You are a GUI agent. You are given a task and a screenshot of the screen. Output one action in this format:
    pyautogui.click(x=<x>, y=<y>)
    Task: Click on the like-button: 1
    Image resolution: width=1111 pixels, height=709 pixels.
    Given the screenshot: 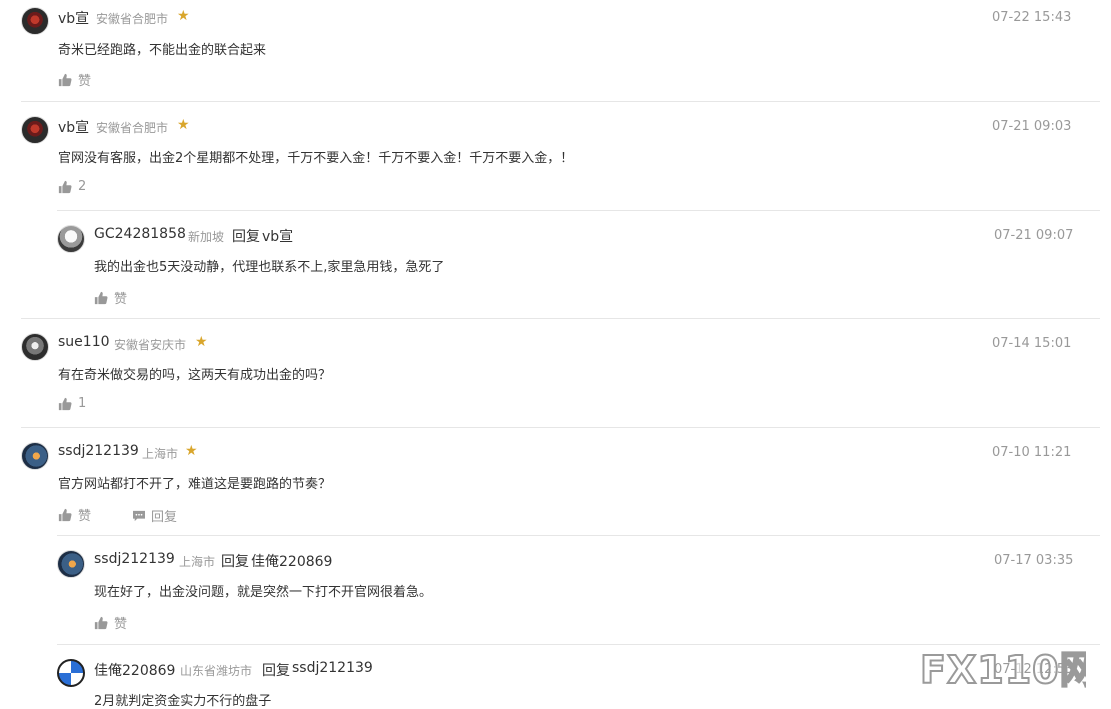 What is the action you would take?
    pyautogui.click(x=72, y=403)
    